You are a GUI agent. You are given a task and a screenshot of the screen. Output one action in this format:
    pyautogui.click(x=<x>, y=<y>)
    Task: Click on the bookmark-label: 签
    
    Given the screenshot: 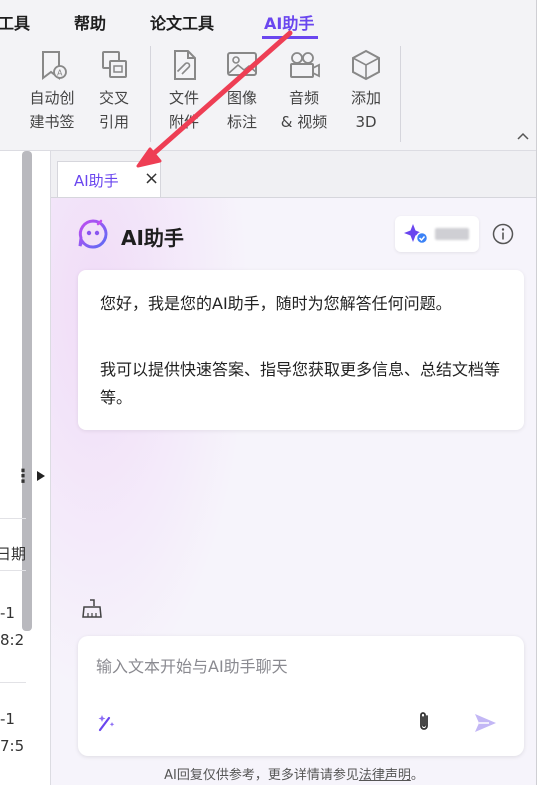 What is the action you would take?
    pyautogui.click(x=9, y=98)
    